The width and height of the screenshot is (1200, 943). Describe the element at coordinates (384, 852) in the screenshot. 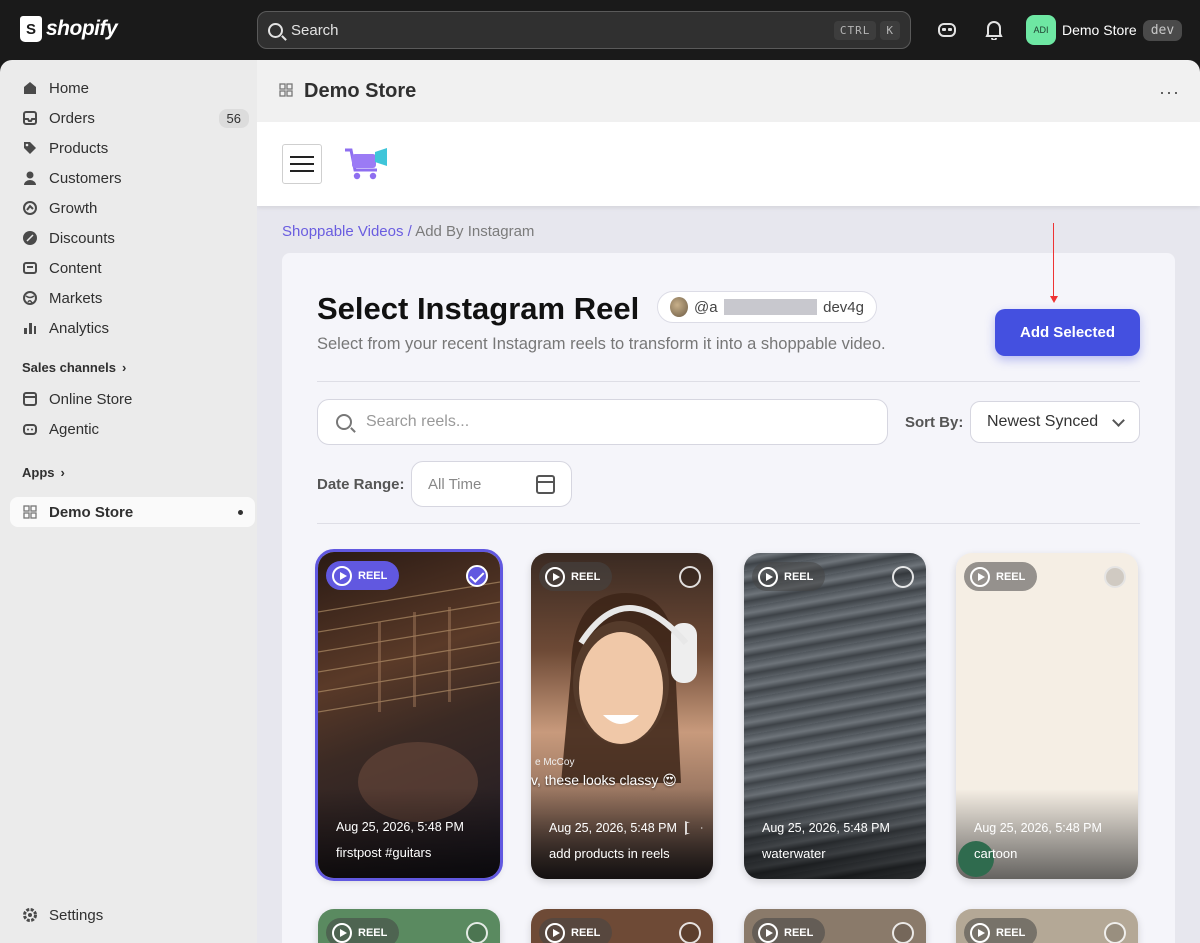

I see `reel-caption: firstpost #guitars` at that location.